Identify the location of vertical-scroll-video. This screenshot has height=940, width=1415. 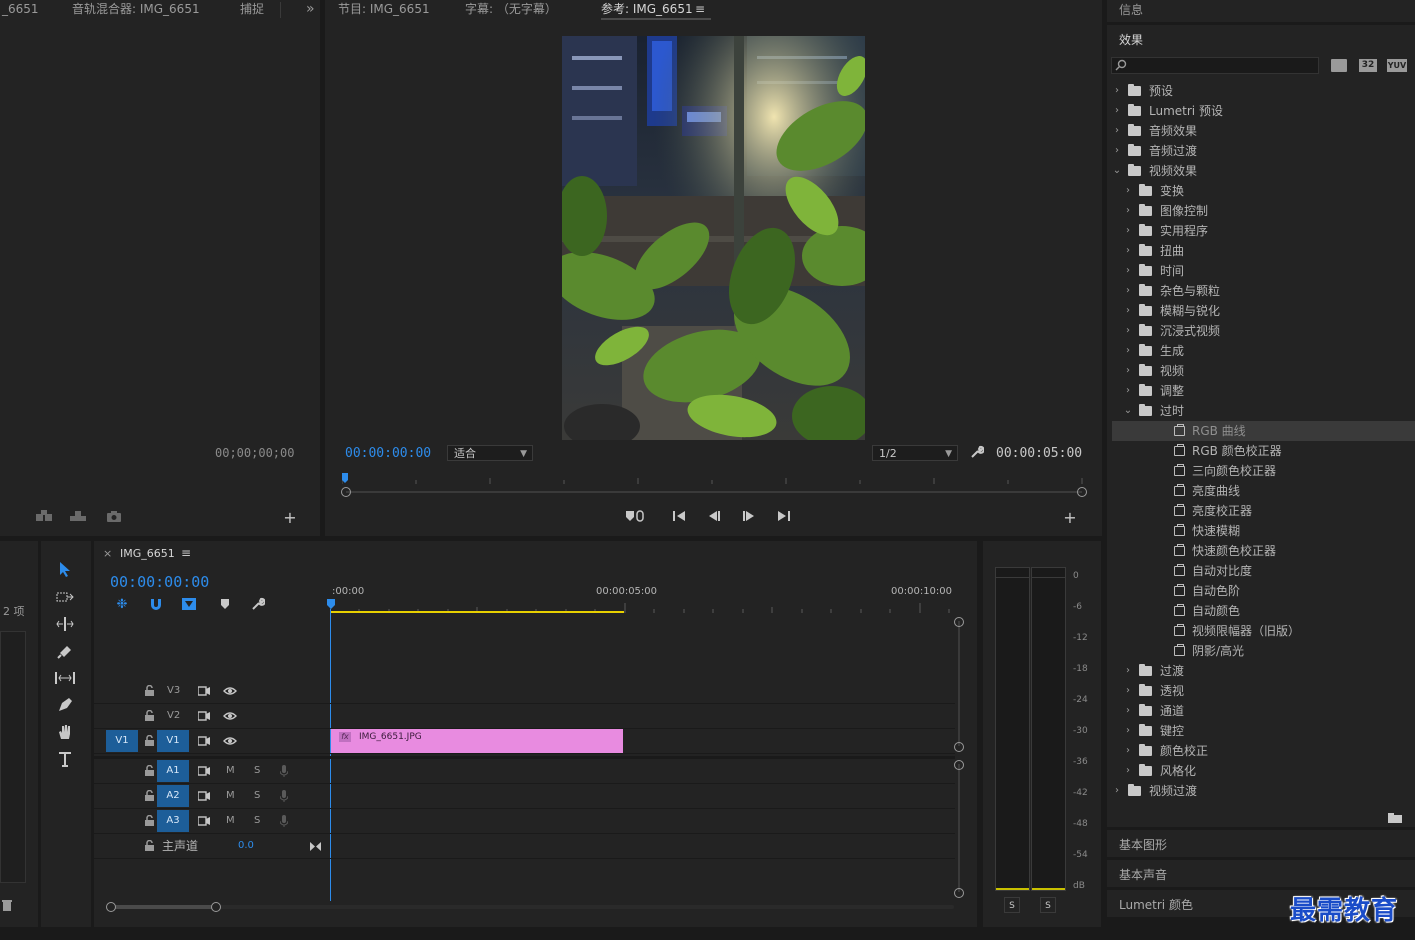
(959, 684).